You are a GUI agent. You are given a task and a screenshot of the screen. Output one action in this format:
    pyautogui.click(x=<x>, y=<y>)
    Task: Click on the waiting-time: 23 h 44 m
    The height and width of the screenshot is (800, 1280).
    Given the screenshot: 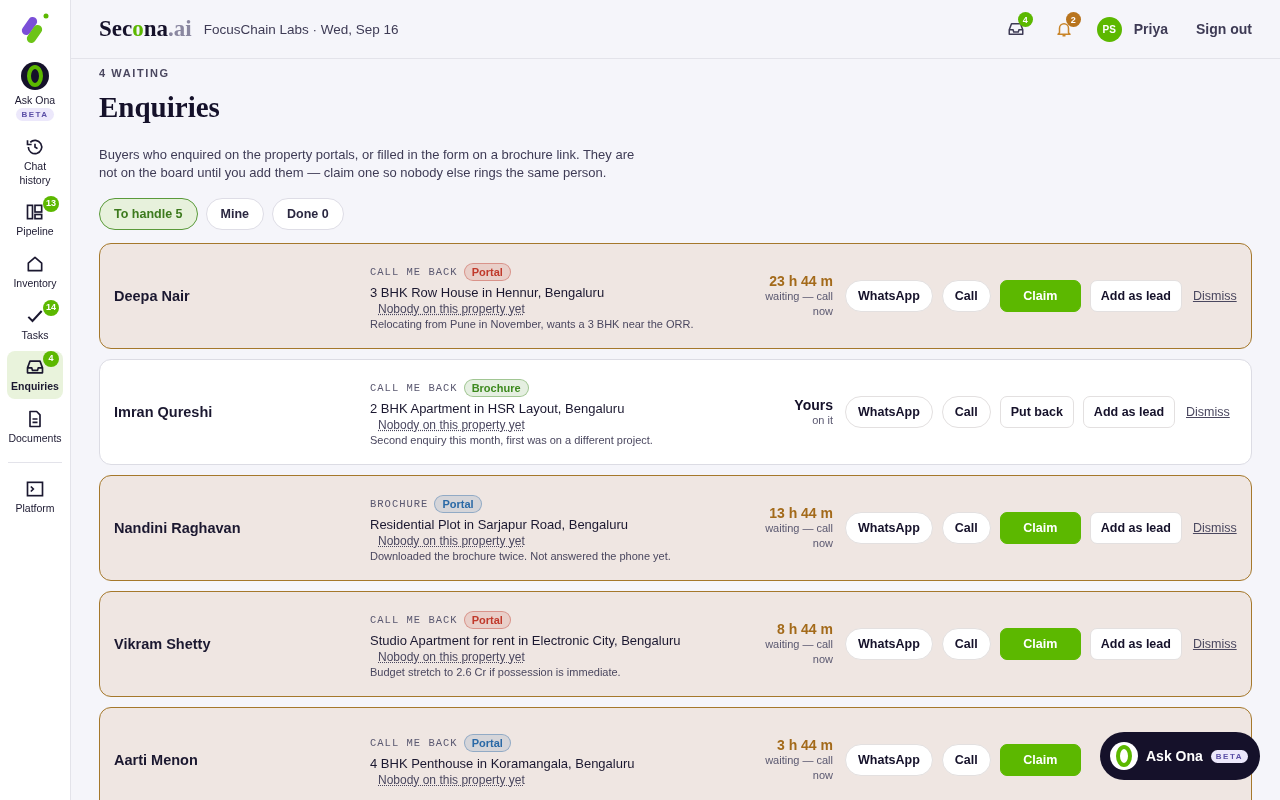 What is the action you would take?
    pyautogui.click(x=801, y=281)
    